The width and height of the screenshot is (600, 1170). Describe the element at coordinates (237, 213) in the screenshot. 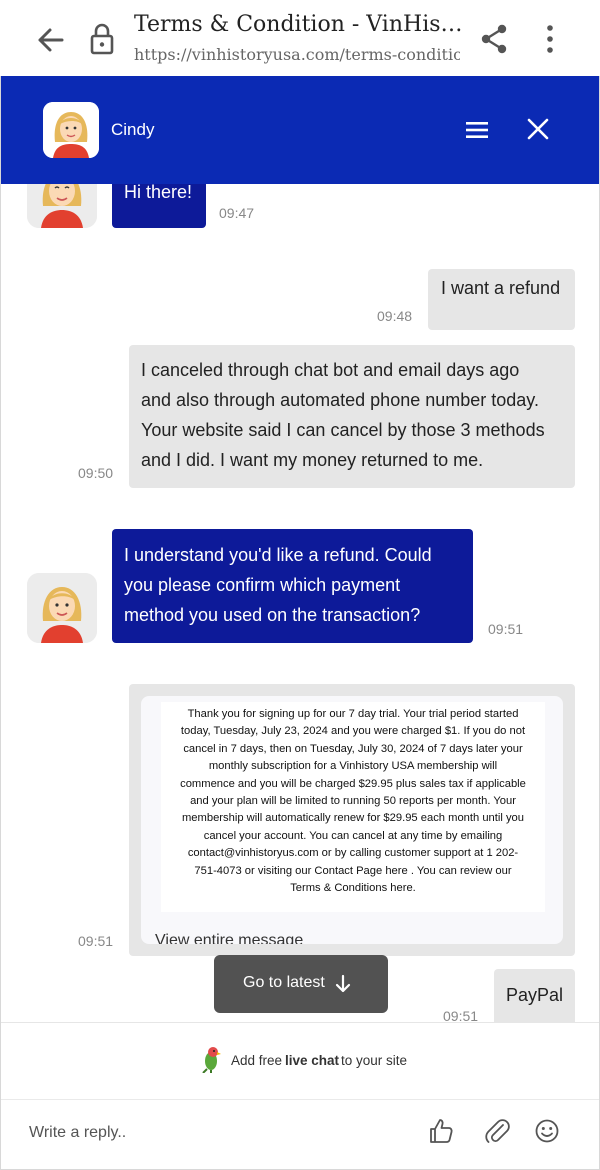

I see `message-time: 09:47` at that location.